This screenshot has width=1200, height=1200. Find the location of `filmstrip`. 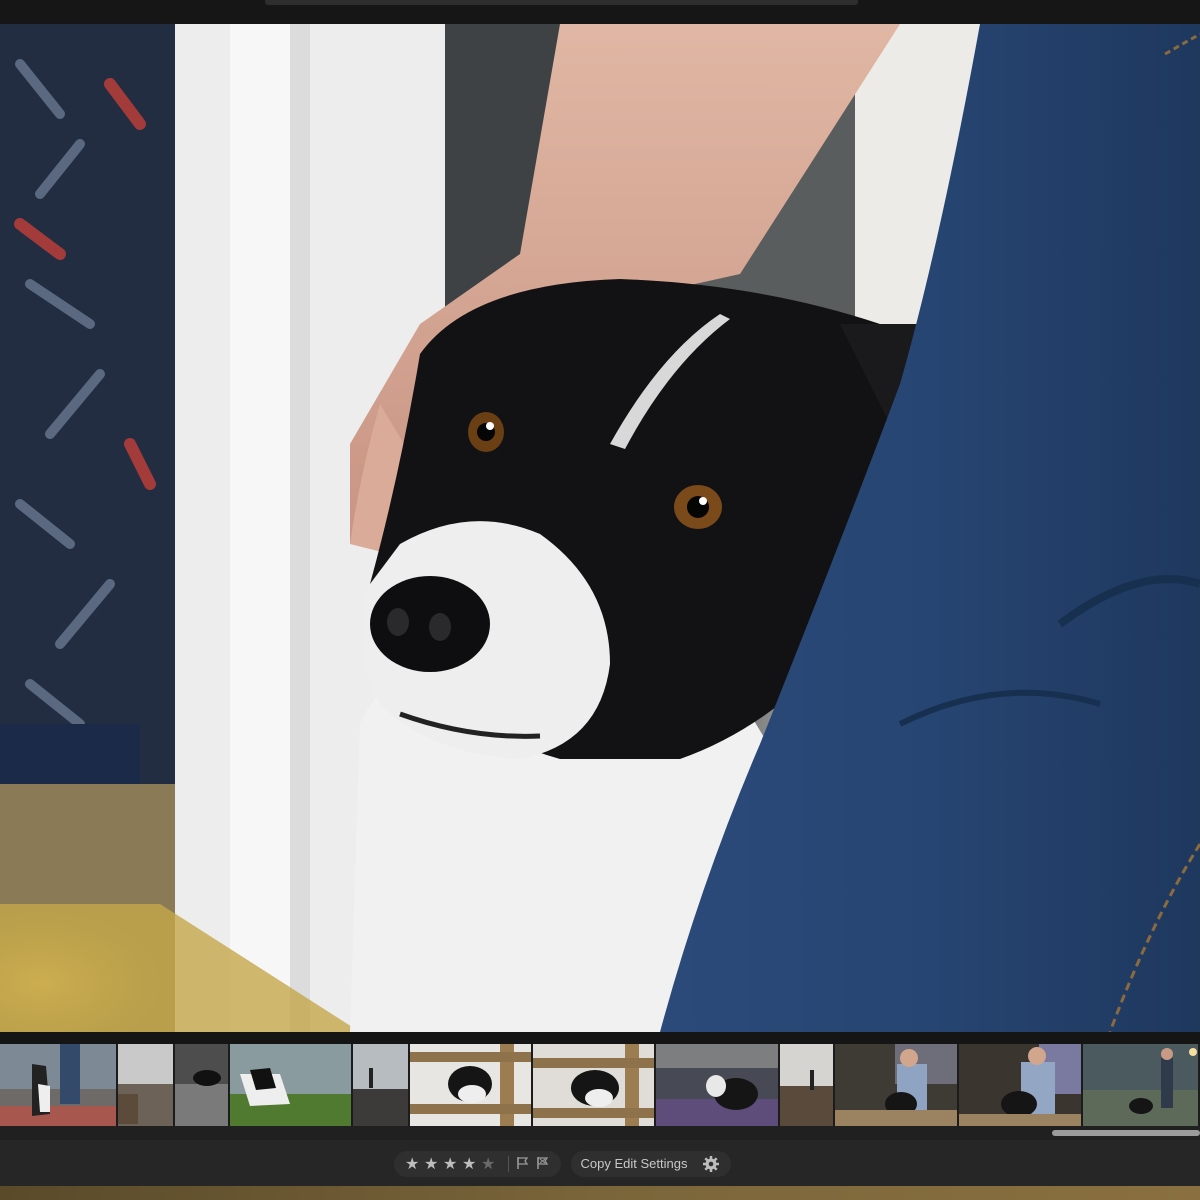

filmstrip is located at coordinates (600, 1085).